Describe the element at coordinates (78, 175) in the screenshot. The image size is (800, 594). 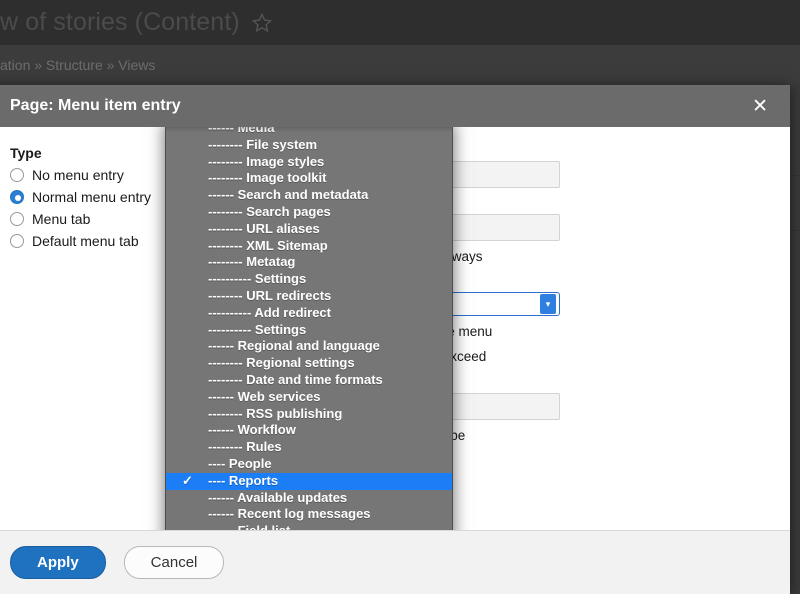
I see `radio-label: No menu entry` at that location.